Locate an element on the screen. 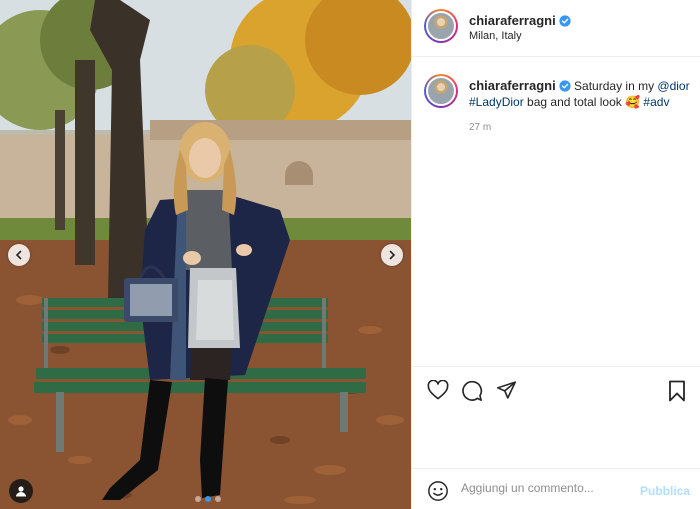  carousel-prev-button is located at coordinates (19, 255).